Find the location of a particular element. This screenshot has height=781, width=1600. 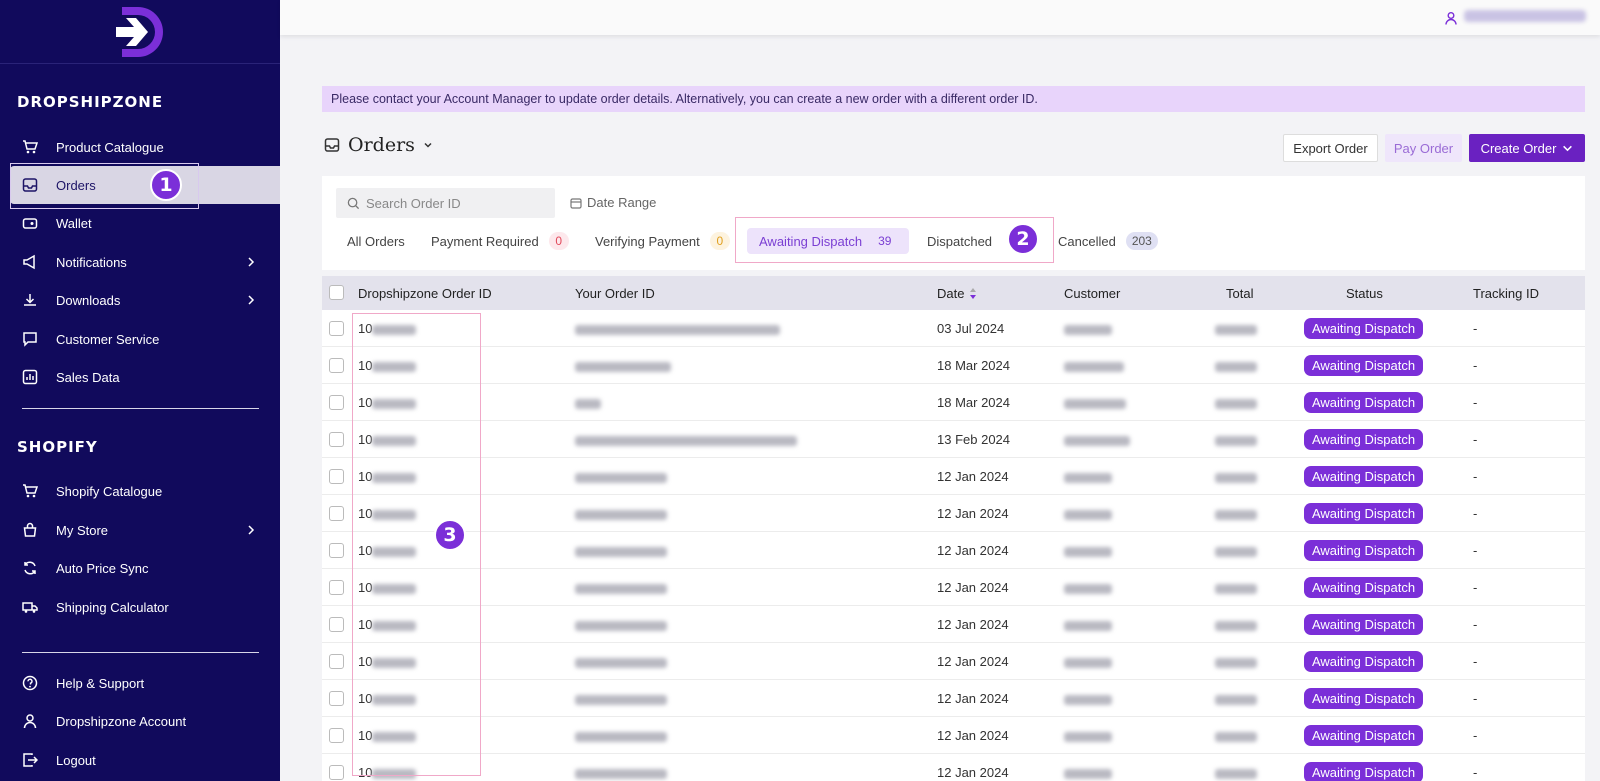

download-icon is located at coordinates (30, 300).